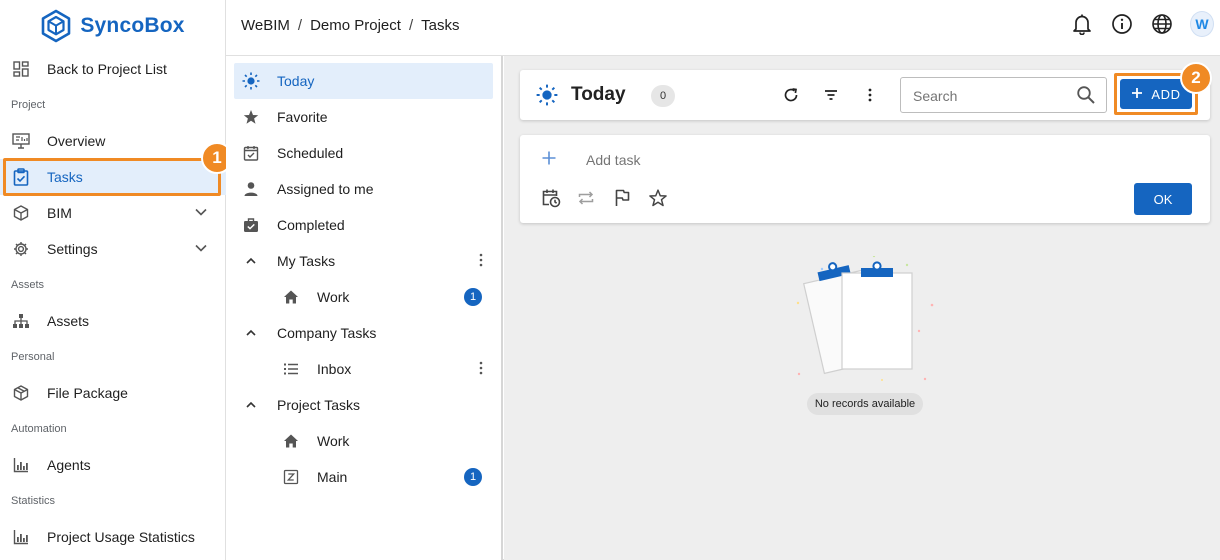 The image size is (1220, 560). I want to click on search-field, so click(1003, 95).